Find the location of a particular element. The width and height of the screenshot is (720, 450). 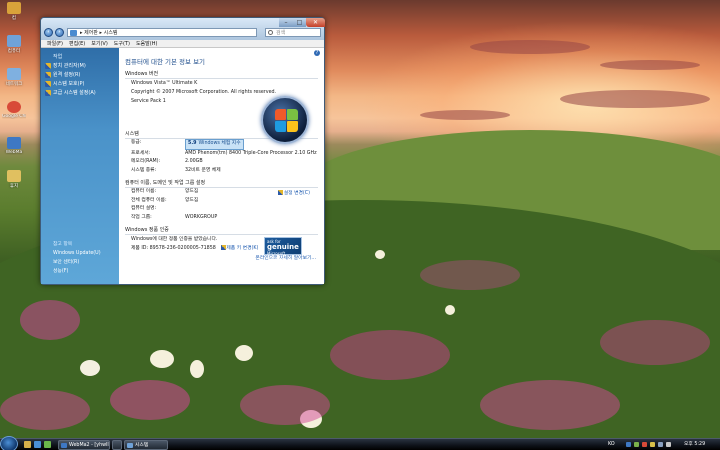

back-button: ‹ is located at coordinates (48, 32).